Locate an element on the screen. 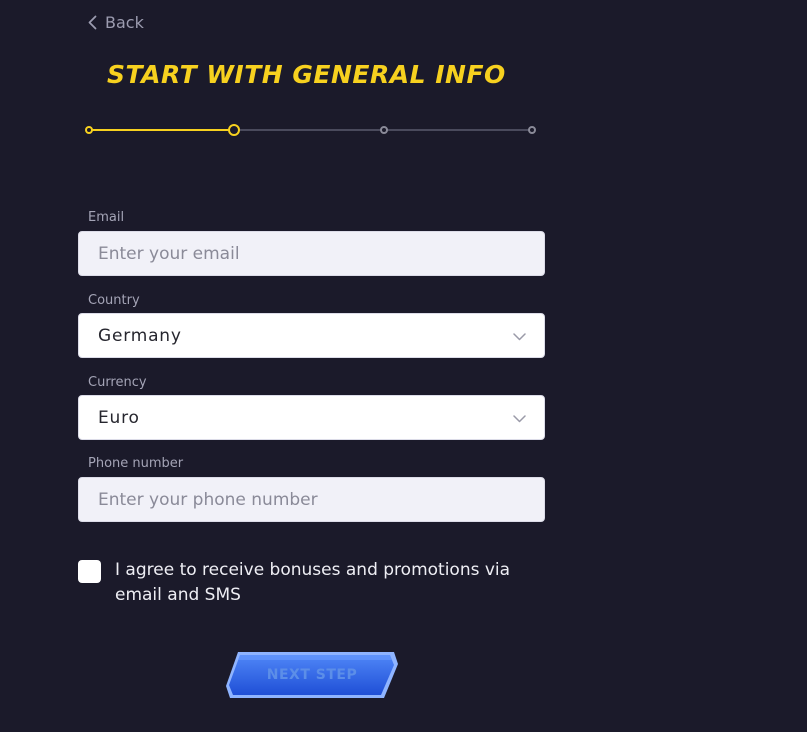  progress-track-complete is located at coordinates (161, 130).